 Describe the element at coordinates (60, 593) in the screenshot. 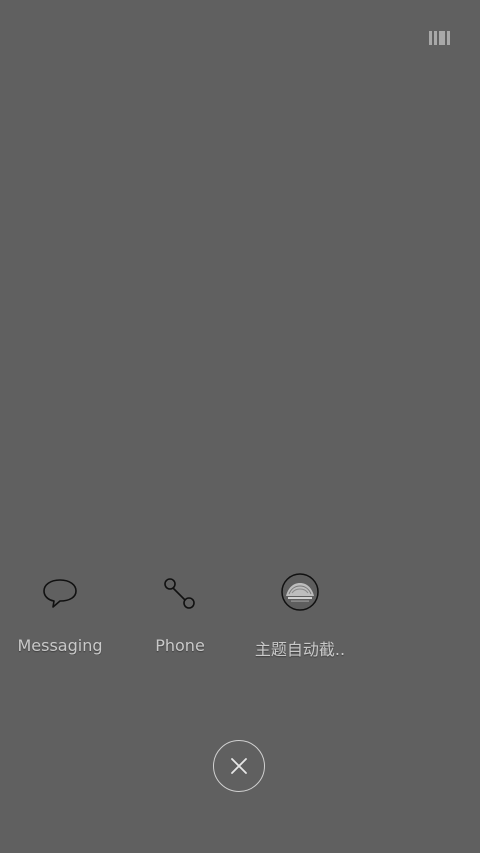

I see `speech-bubble-icon` at that location.